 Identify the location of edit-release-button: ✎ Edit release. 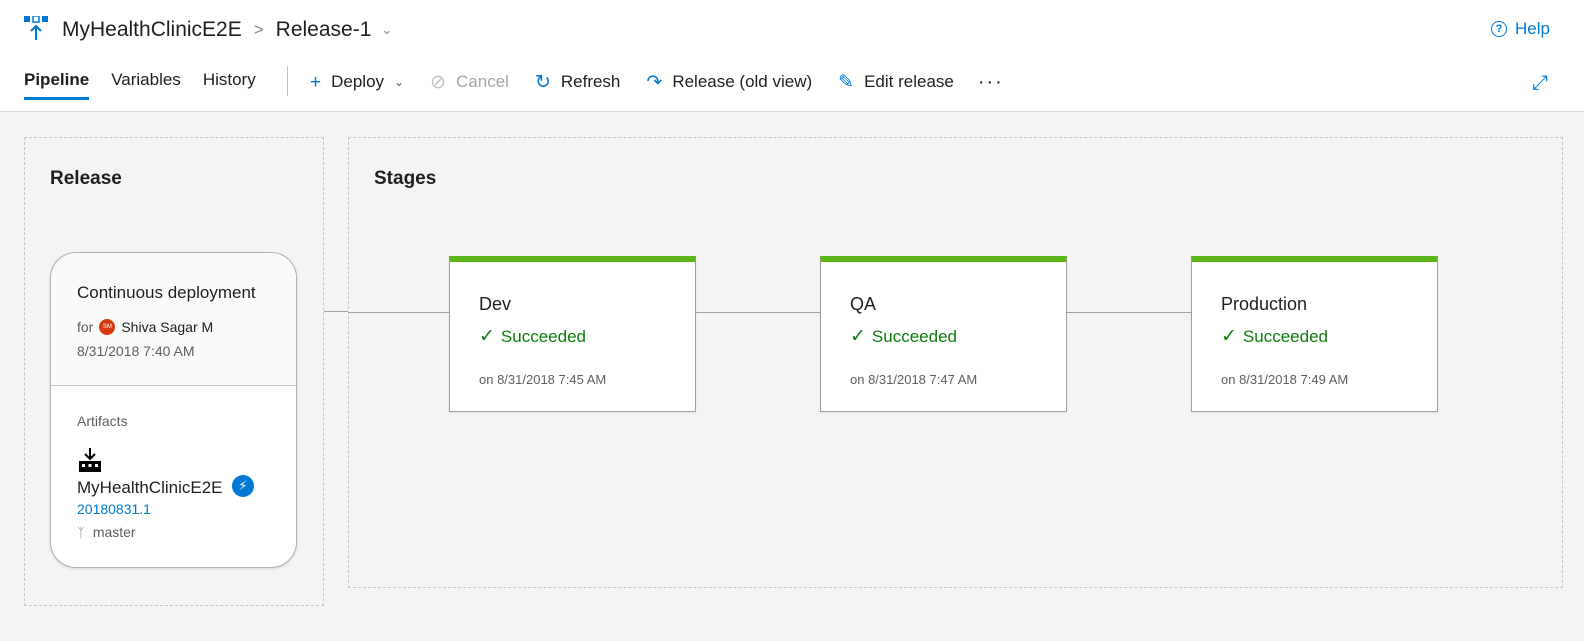
(896, 82).